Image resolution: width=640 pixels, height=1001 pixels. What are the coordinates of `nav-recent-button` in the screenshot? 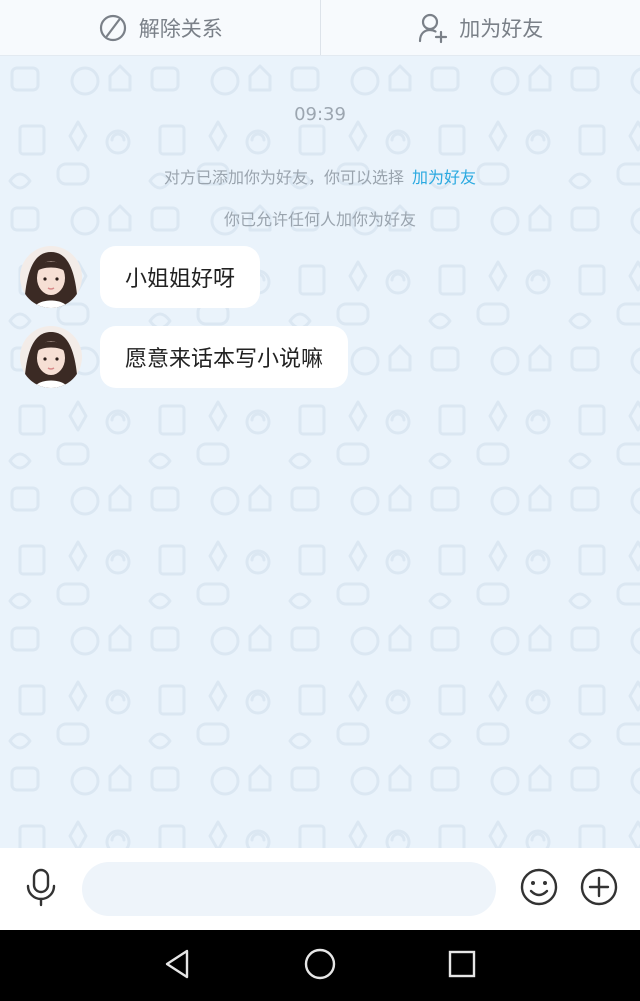 It's located at (462, 966).